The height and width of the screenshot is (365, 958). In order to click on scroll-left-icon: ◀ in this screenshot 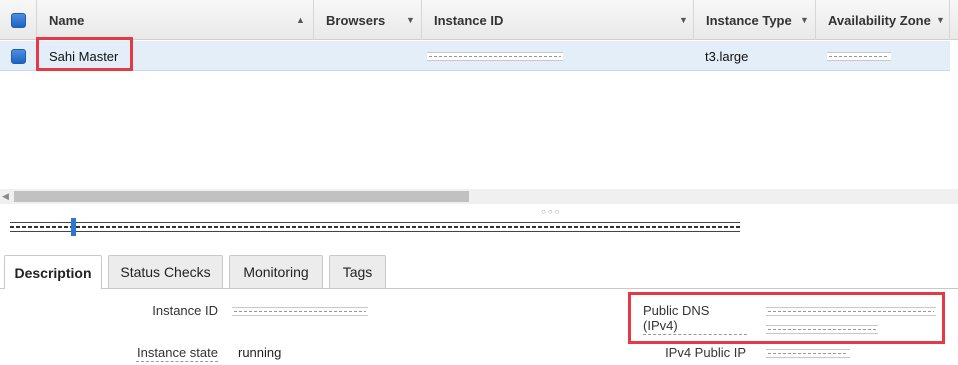, I will do `click(5, 196)`.